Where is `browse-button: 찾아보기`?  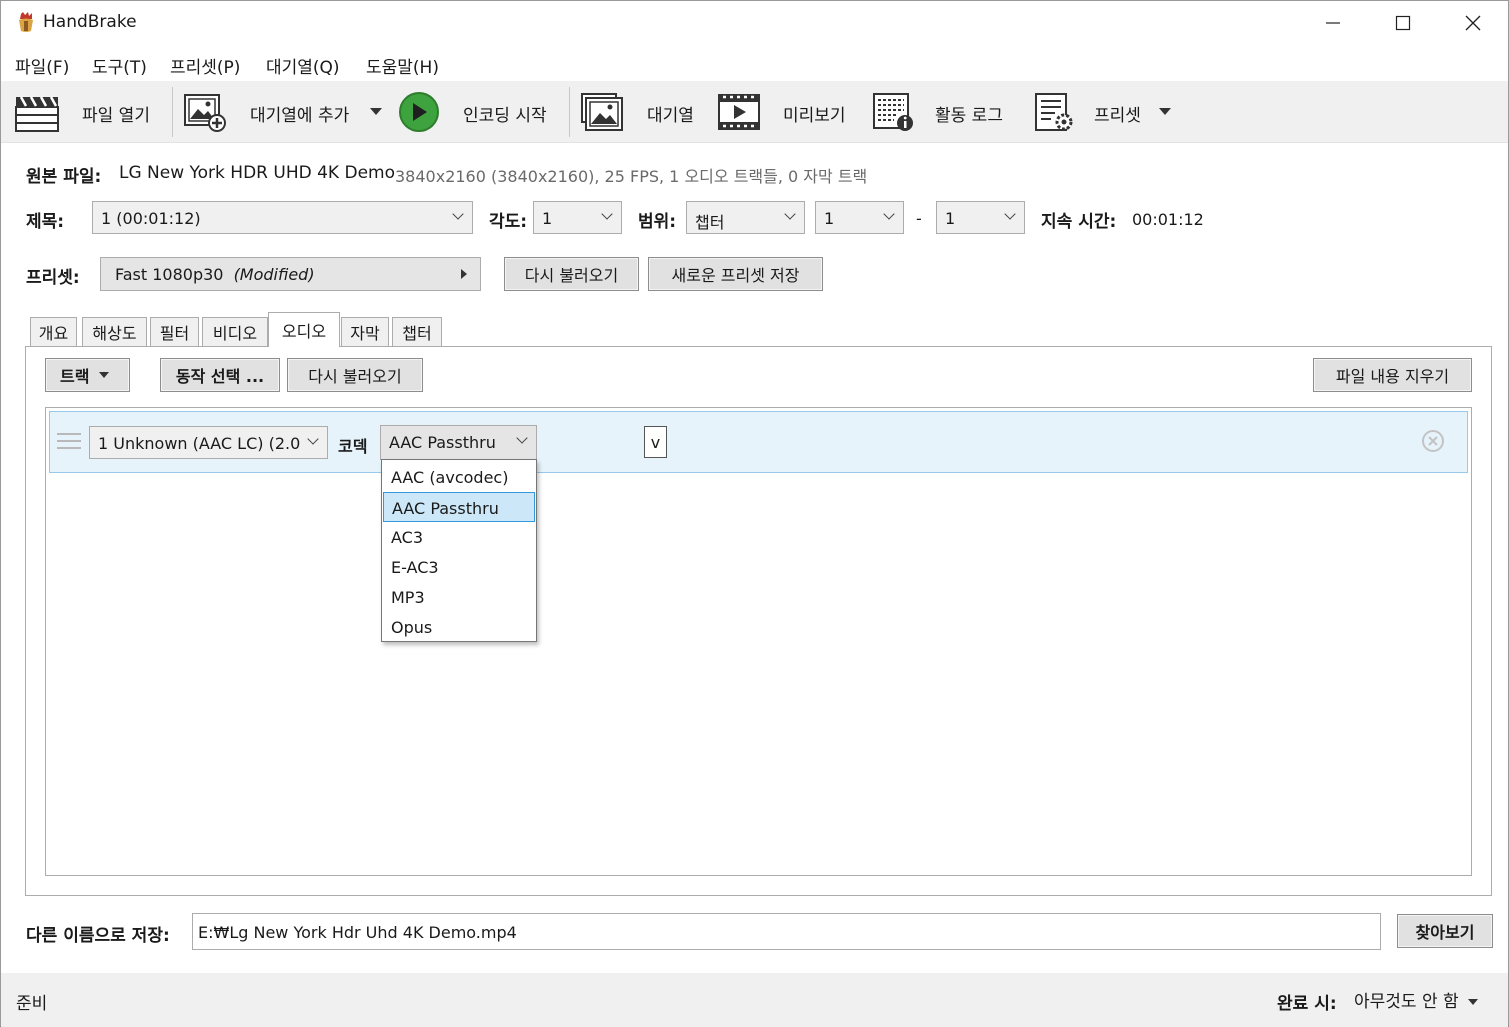 browse-button: 찾아보기 is located at coordinates (1445, 931).